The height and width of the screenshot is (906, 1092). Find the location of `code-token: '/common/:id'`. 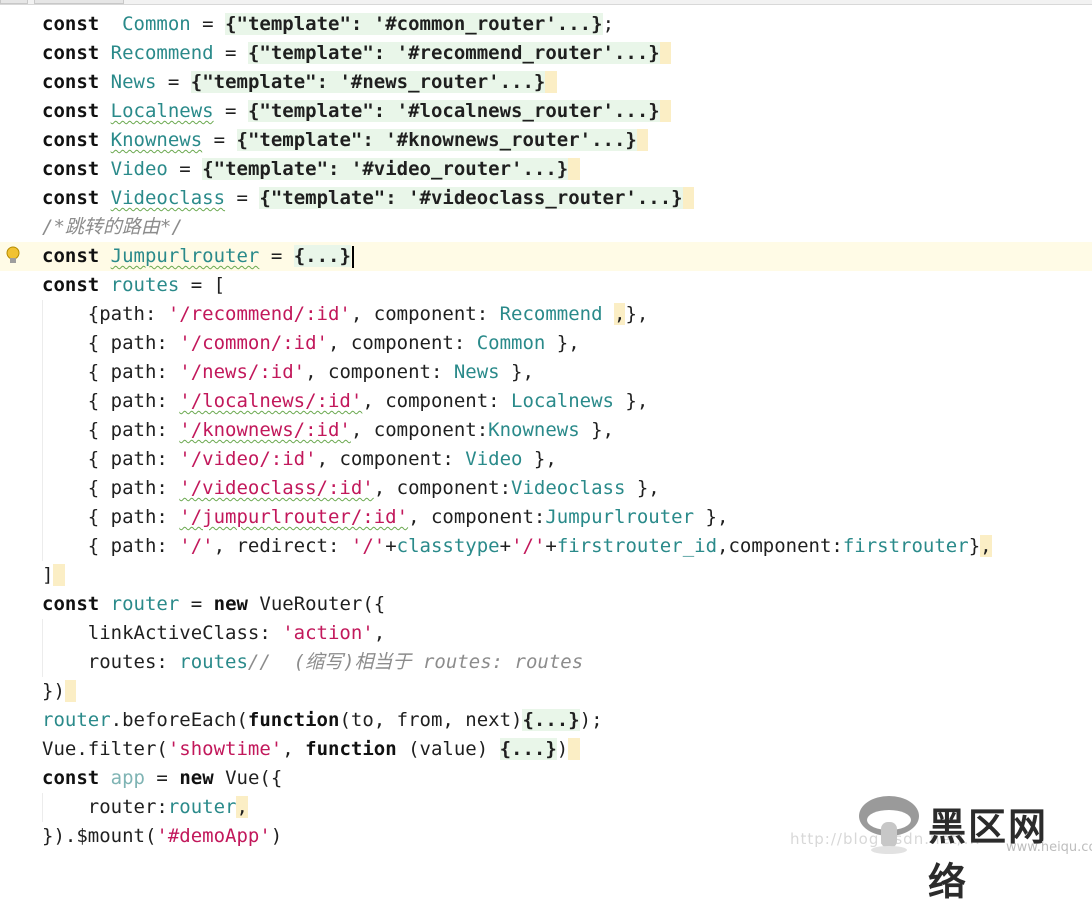

code-token: '/common/:id' is located at coordinates (253, 343).